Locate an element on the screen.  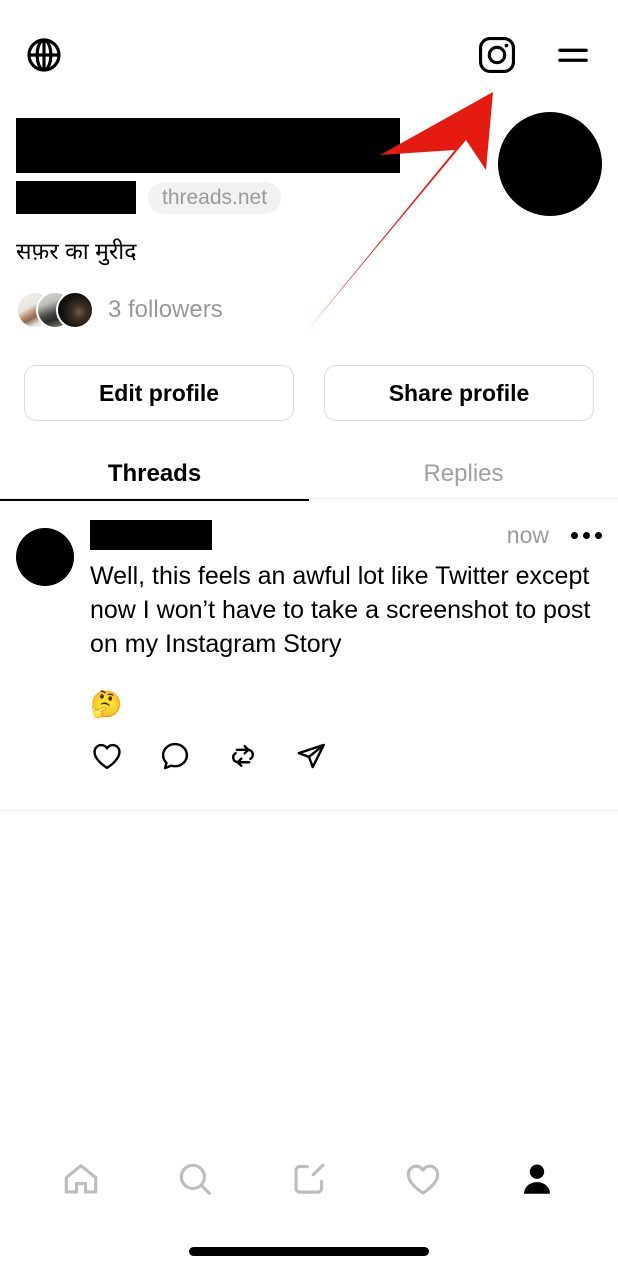
tab-replies: Replies is located at coordinates (463, 474).